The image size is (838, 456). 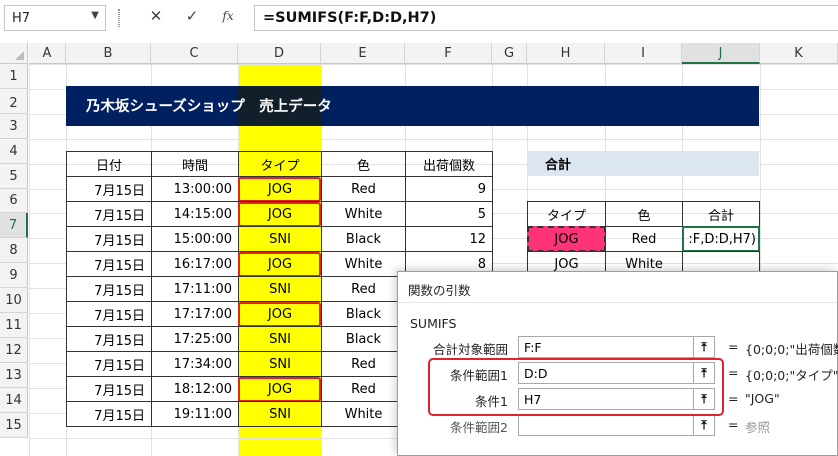 I want to click on column-header-h: H, so click(x=566, y=53).